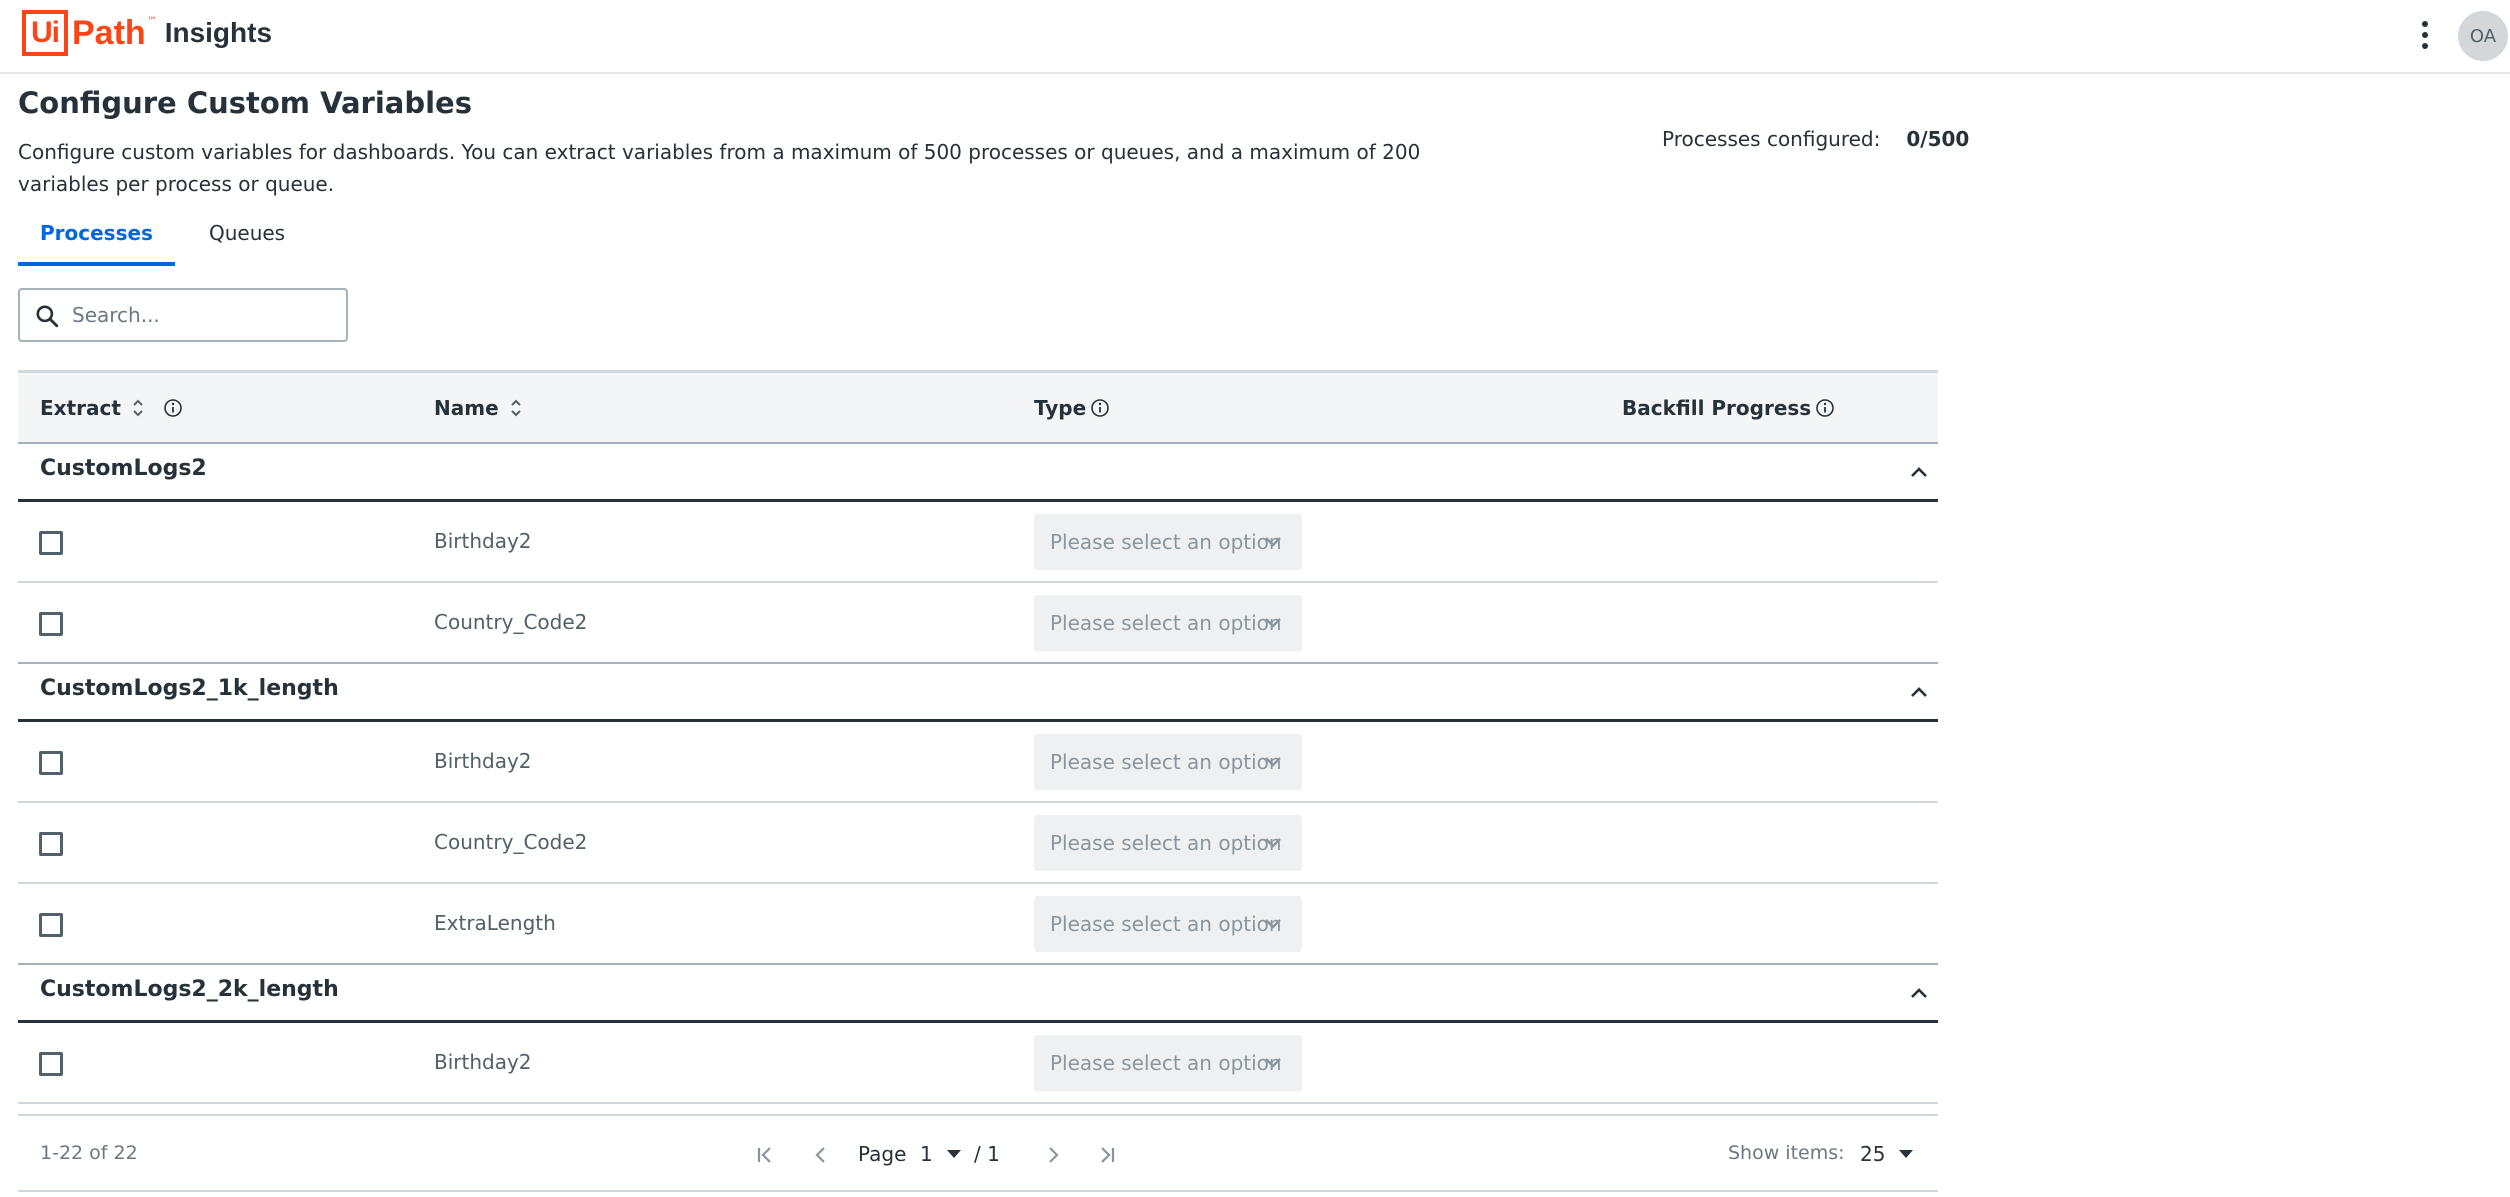 The width and height of the screenshot is (2510, 1197). I want to click on tab-bar: Processes Queues, so click(162, 239).